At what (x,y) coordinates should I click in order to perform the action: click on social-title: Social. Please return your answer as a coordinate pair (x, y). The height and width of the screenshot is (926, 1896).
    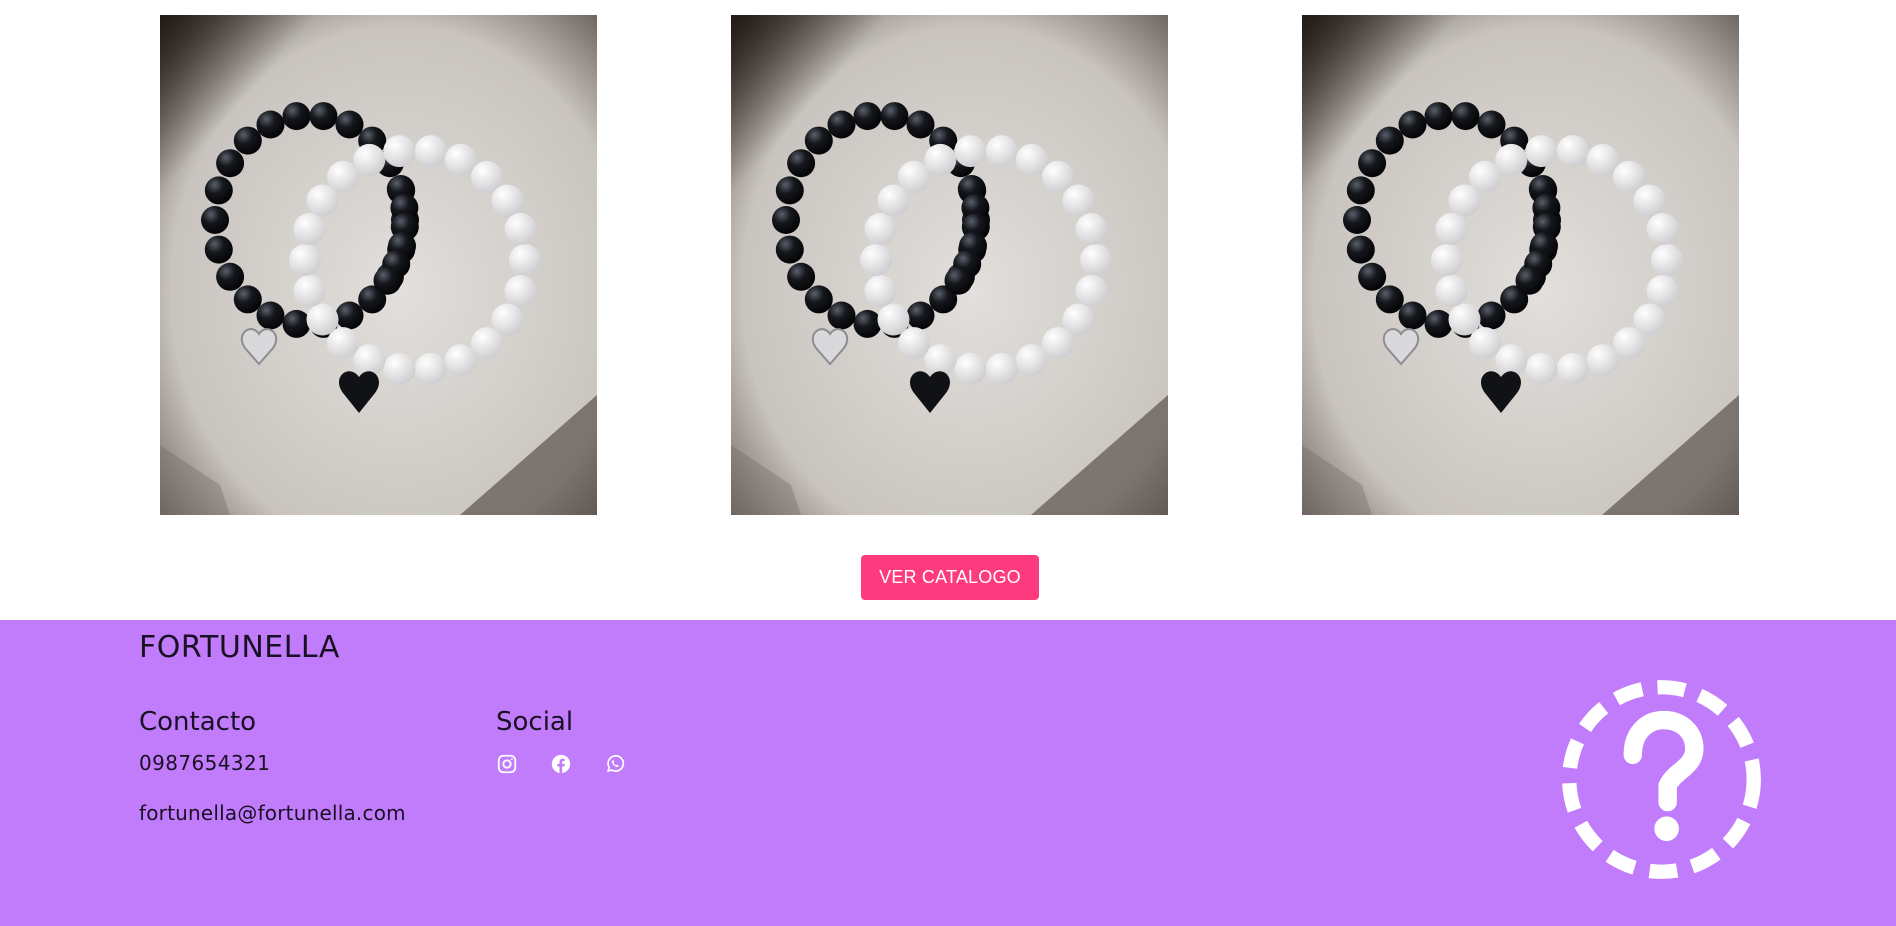
    Looking at the image, I should click on (535, 722).